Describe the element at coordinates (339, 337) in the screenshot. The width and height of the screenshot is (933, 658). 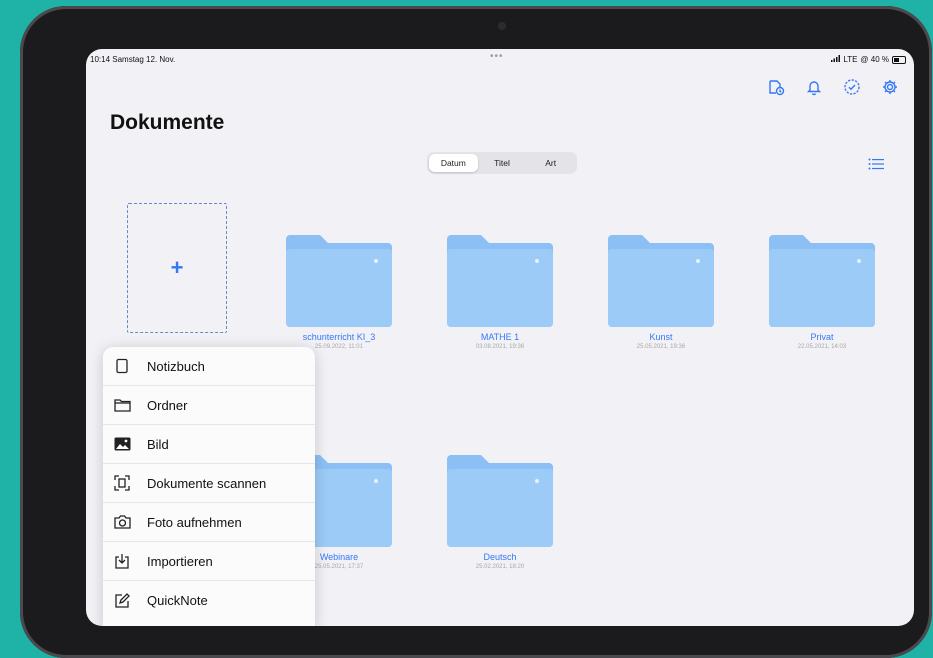
I see `folder-name: schunterricht KI_3` at that location.